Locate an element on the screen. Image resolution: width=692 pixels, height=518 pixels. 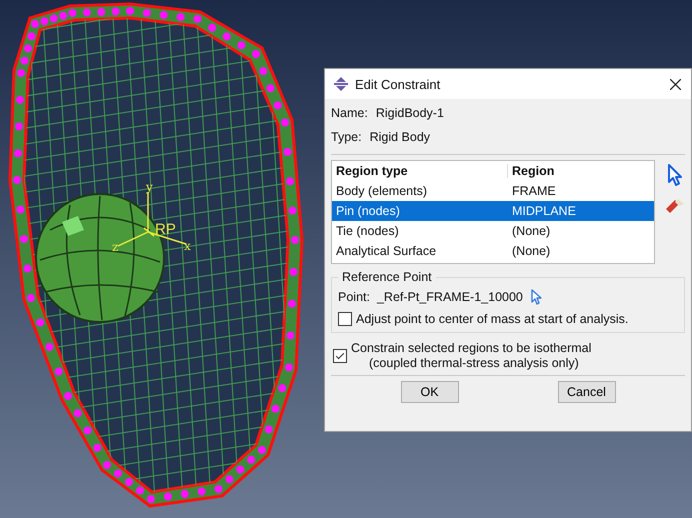
field-label: Point: is located at coordinates (354, 297).